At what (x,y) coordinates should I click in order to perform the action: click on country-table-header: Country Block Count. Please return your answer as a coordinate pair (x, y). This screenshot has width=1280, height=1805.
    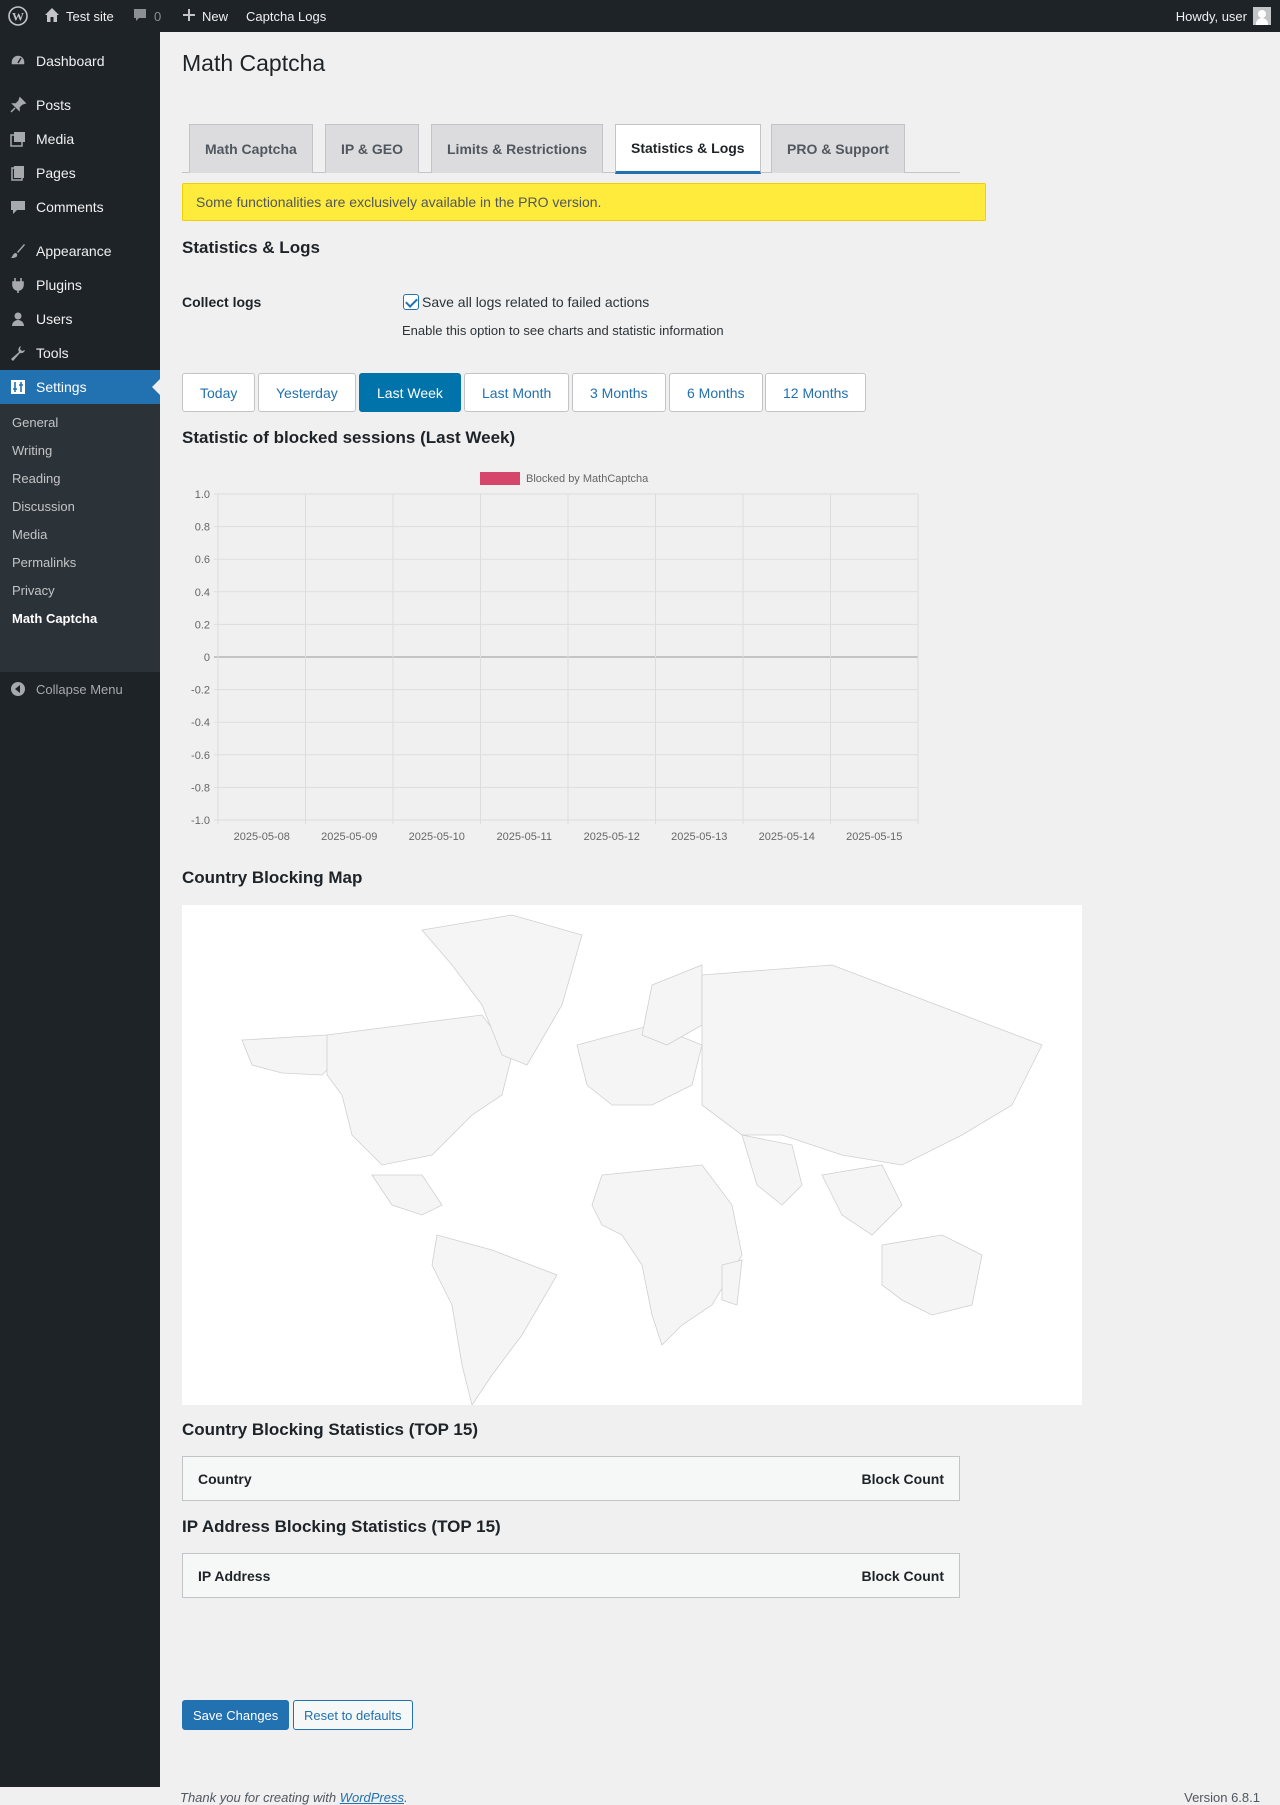
    Looking at the image, I should click on (571, 1478).